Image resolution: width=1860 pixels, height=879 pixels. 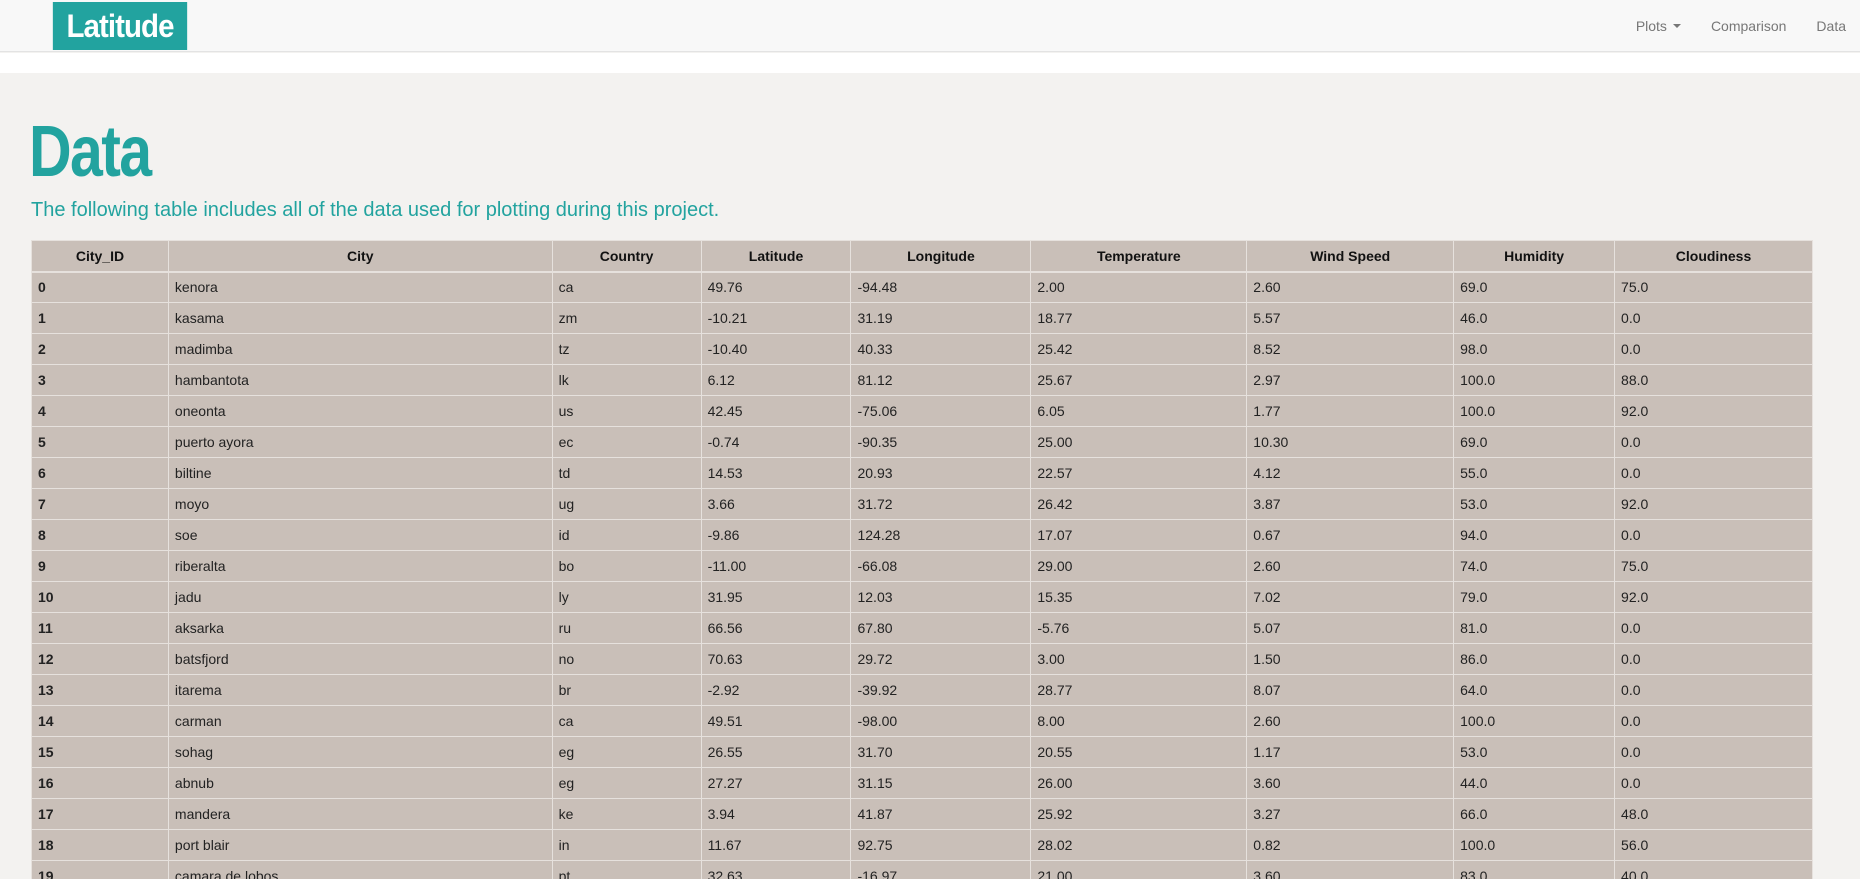 I want to click on column-header: Country, so click(x=626, y=256).